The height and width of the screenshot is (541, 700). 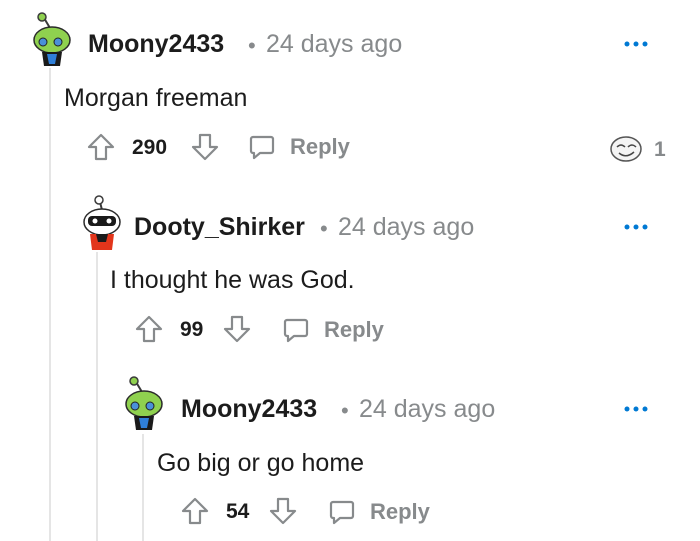 I want to click on snoo-avatar-red-icon, so click(x=102, y=223).